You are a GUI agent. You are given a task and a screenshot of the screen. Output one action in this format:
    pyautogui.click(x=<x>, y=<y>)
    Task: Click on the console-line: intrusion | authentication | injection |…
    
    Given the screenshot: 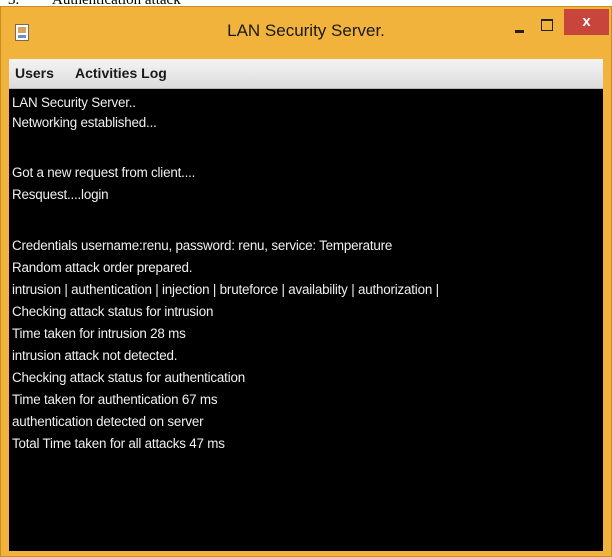 What is the action you would take?
    pyautogui.click(x=225, y=289)
    